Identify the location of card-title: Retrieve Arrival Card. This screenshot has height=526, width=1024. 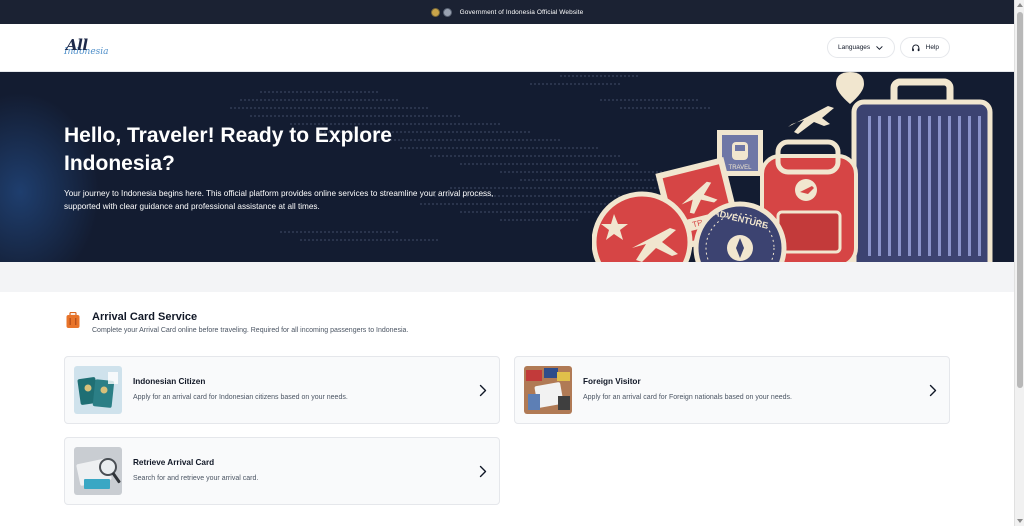
(174, 462).